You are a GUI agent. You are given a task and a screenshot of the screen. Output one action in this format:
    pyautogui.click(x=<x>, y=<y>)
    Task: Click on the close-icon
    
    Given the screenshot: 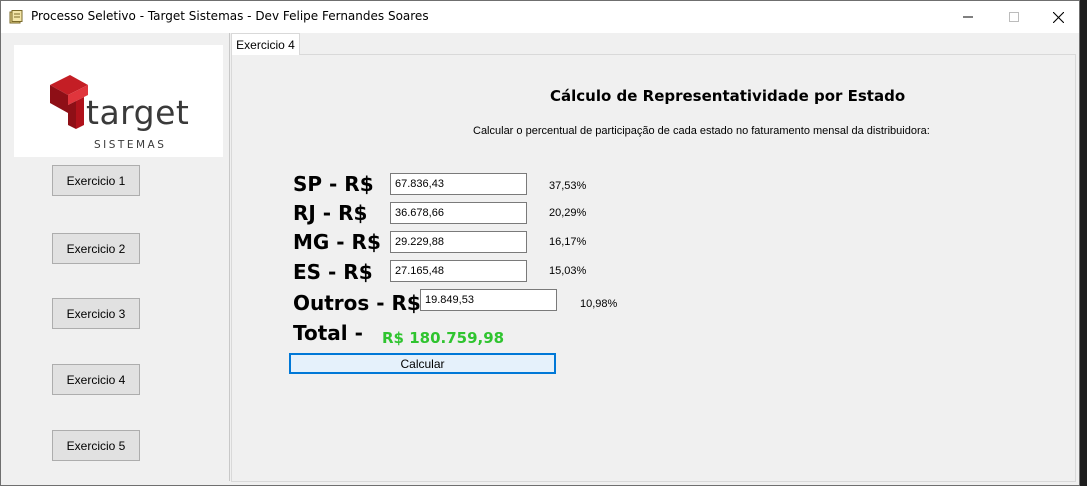 What is the action you would take?
    pyautogui.click(x=1058, y=17)
    